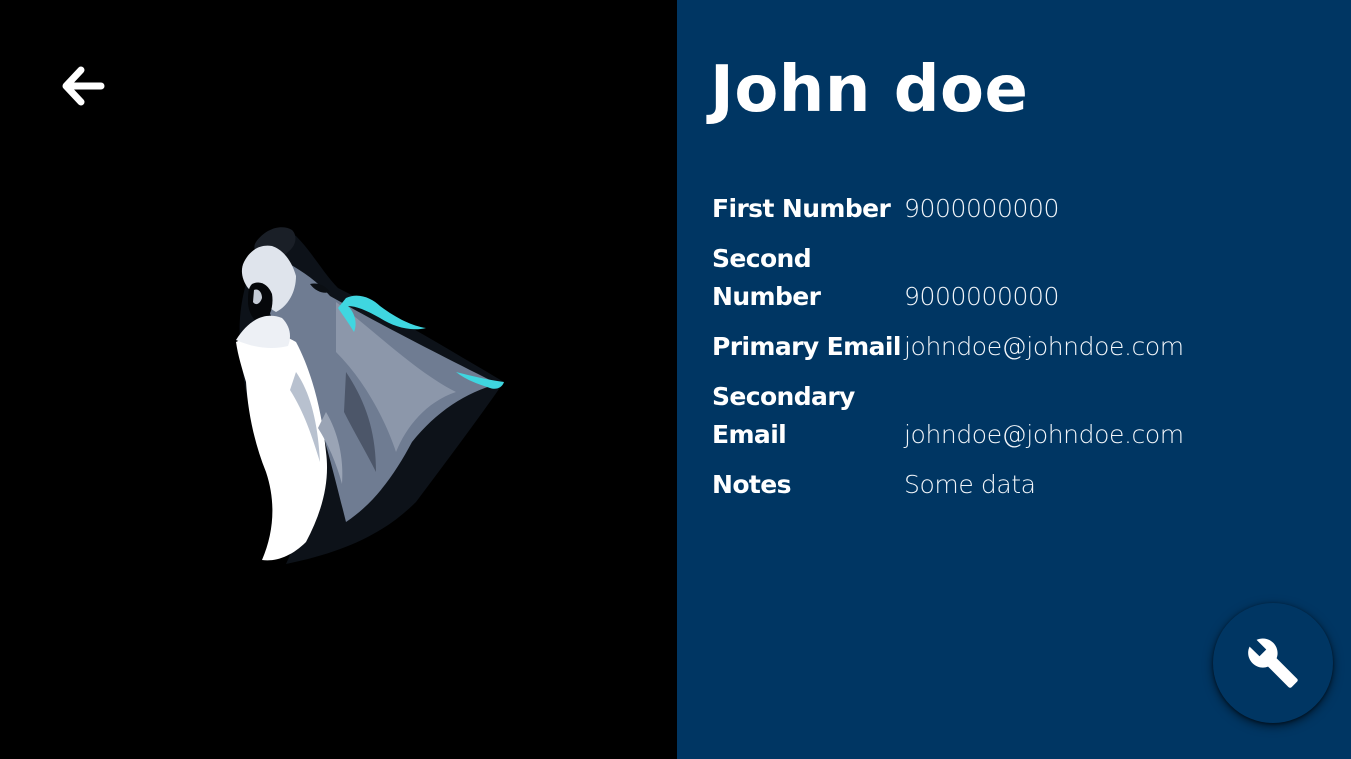 This screenshot has height=759, width=1351. I want to click on edit-contact-button, so click(1273, 663).